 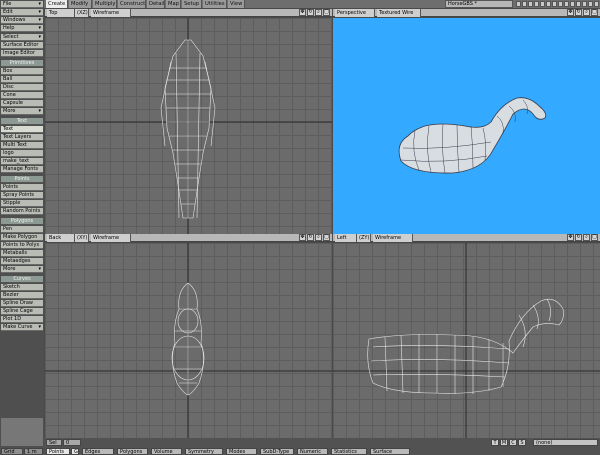 I want to click on sketch-tool: Sketch, so click(x=22, y=287).